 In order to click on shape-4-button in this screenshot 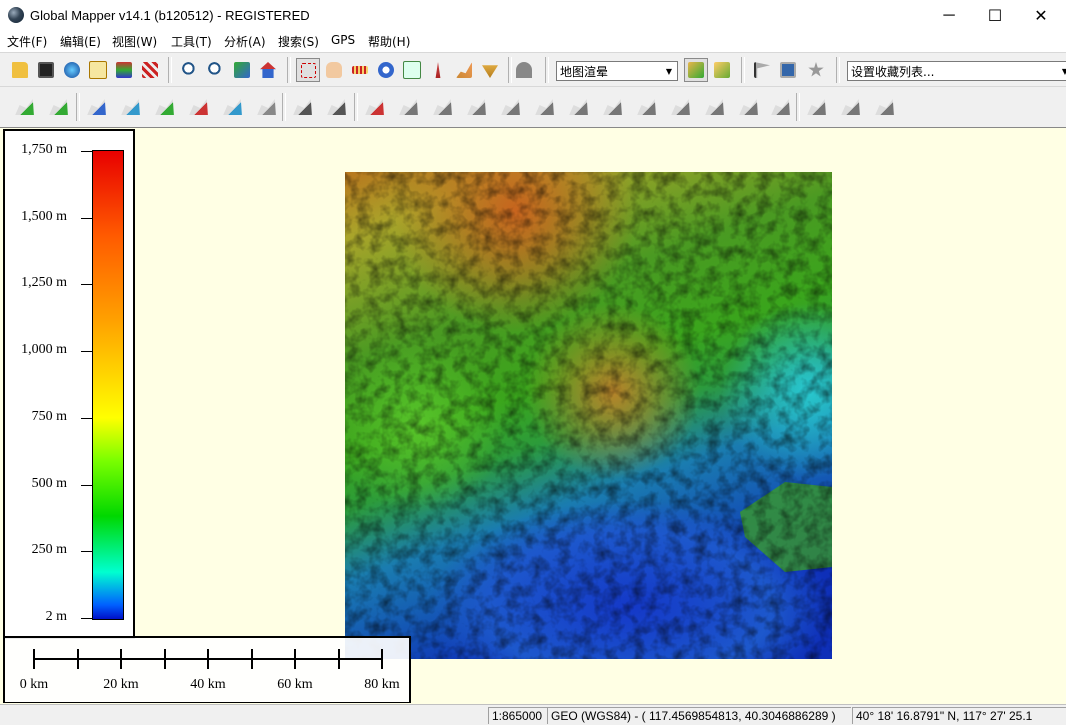, I will do `click(510, 107)`.